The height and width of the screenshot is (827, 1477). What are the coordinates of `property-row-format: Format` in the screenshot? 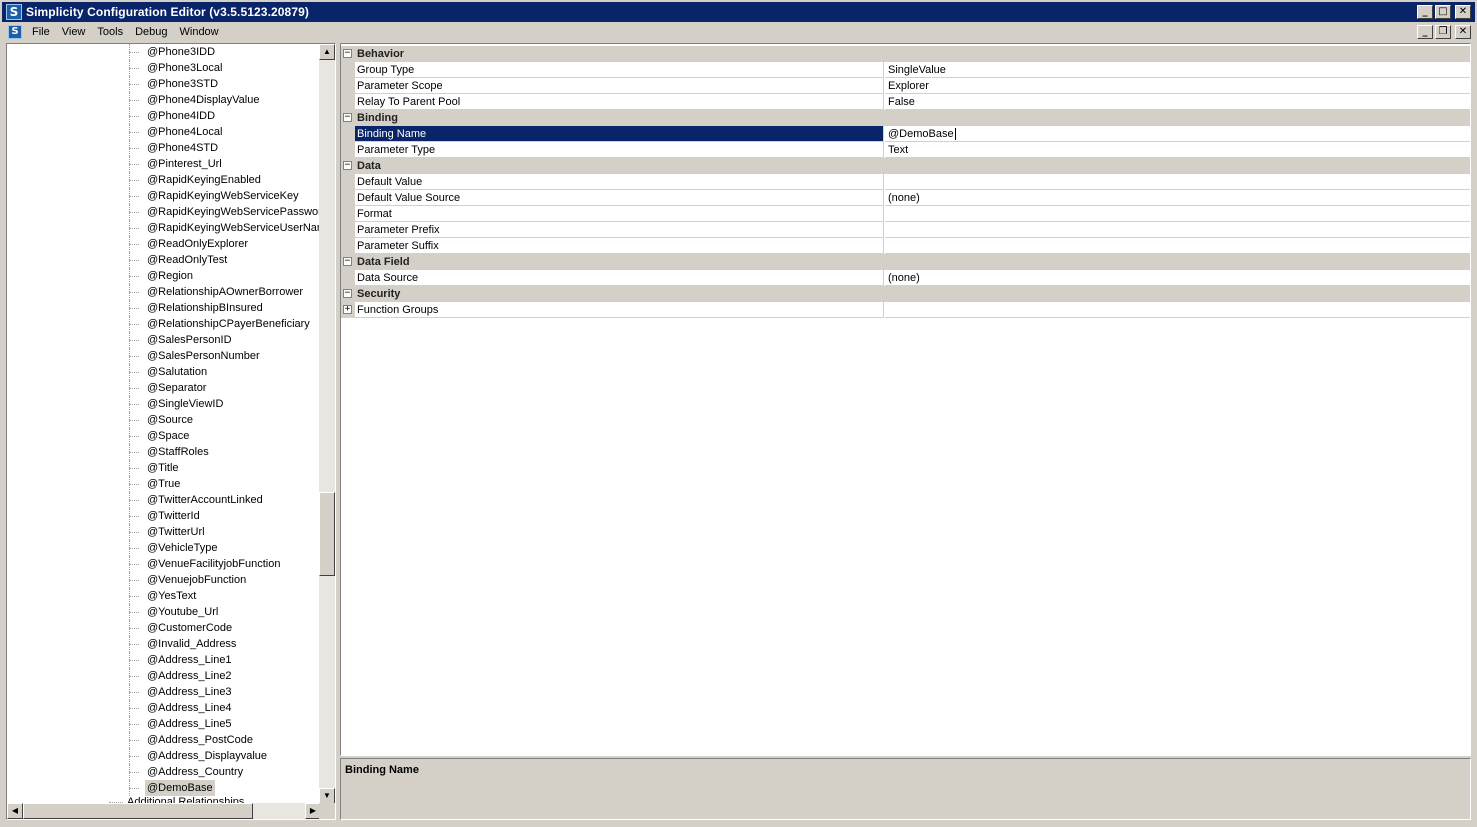 It's located at (905, 214).